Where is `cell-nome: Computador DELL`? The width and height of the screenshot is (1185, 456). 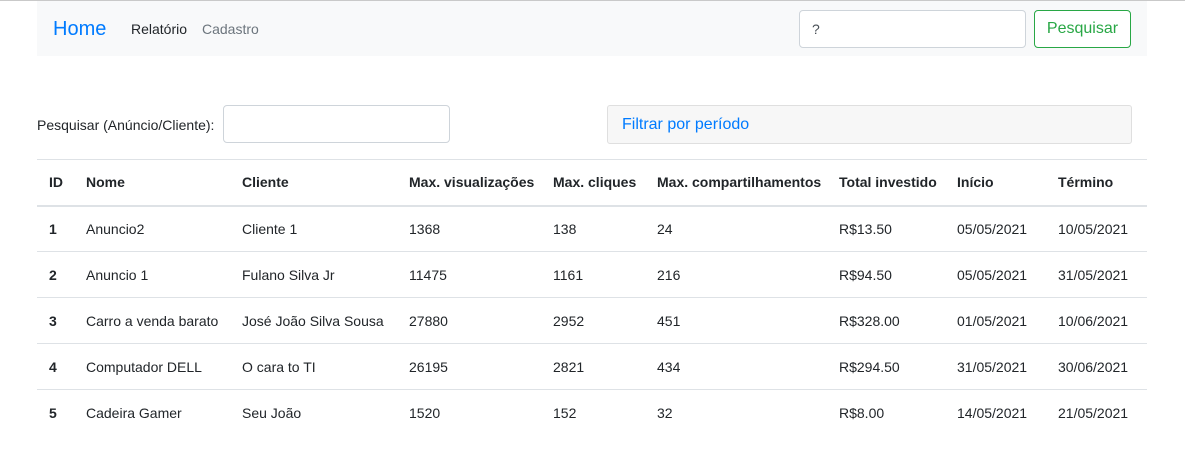 cell-nome: Computador DELL is located at coordinates (152, 366).